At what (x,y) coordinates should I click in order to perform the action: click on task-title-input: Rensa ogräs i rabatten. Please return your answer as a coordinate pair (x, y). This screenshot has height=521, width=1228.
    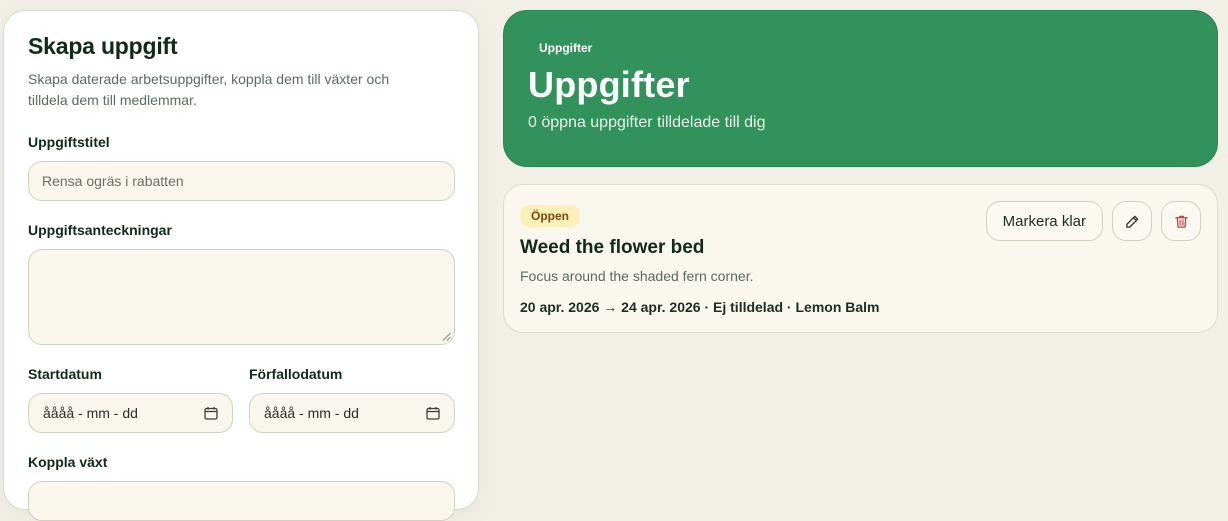
    Looking at the image, I should click on (241, 181).